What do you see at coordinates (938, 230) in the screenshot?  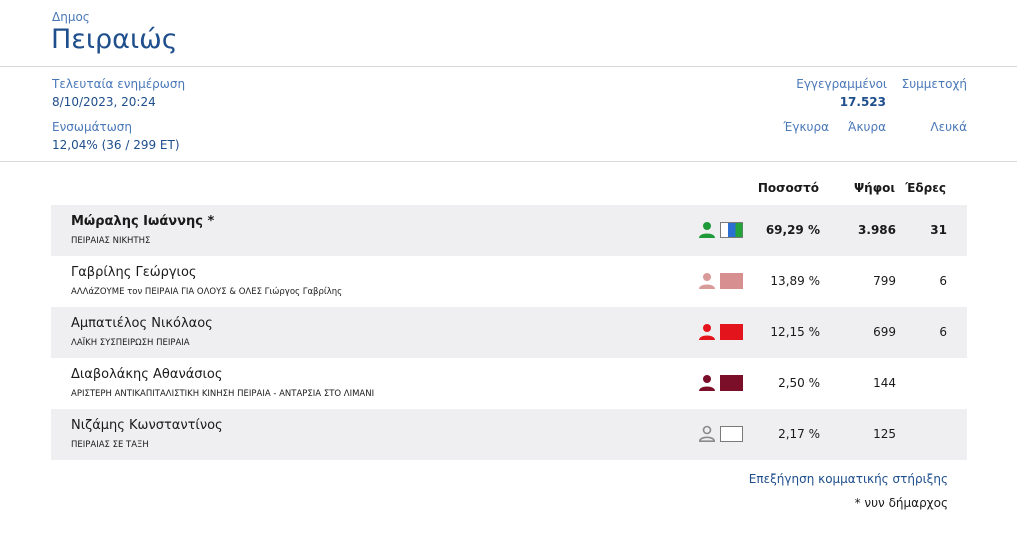 I see `seats-value: 31` at bounding box center [938, 230].